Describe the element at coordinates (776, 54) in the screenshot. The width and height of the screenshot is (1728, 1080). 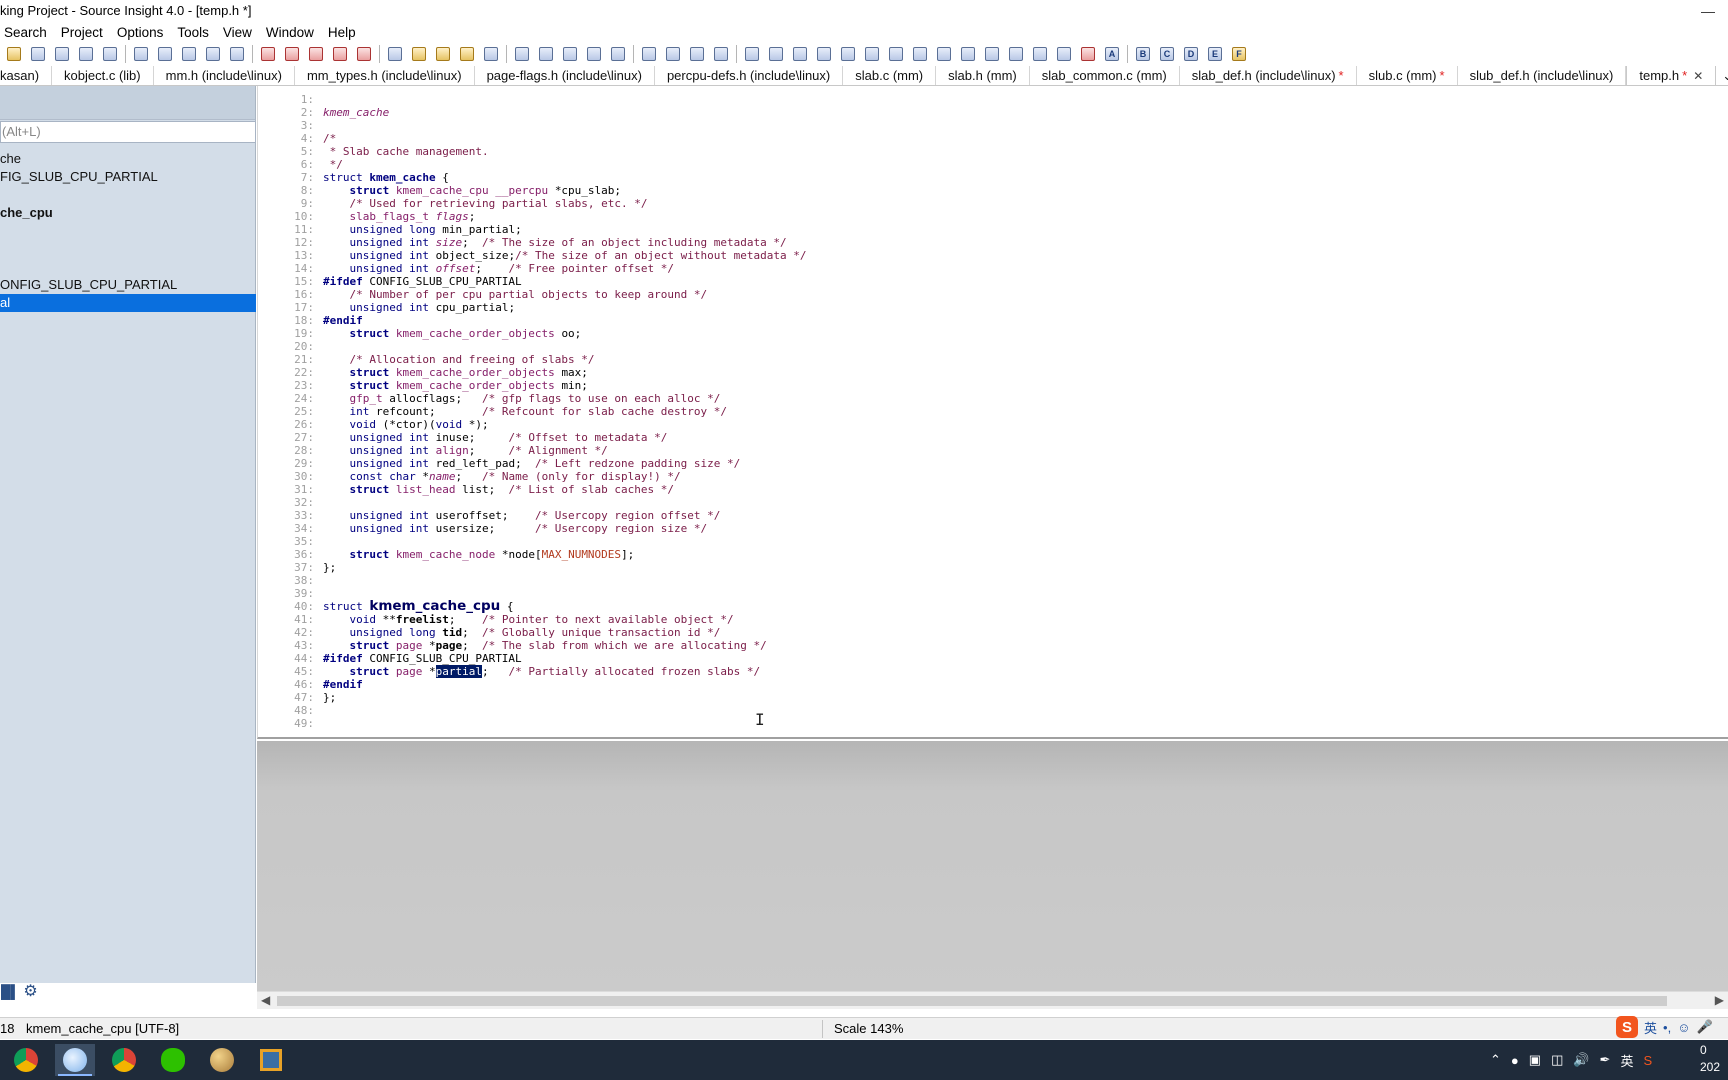
I see `zoom-icon` at that location.